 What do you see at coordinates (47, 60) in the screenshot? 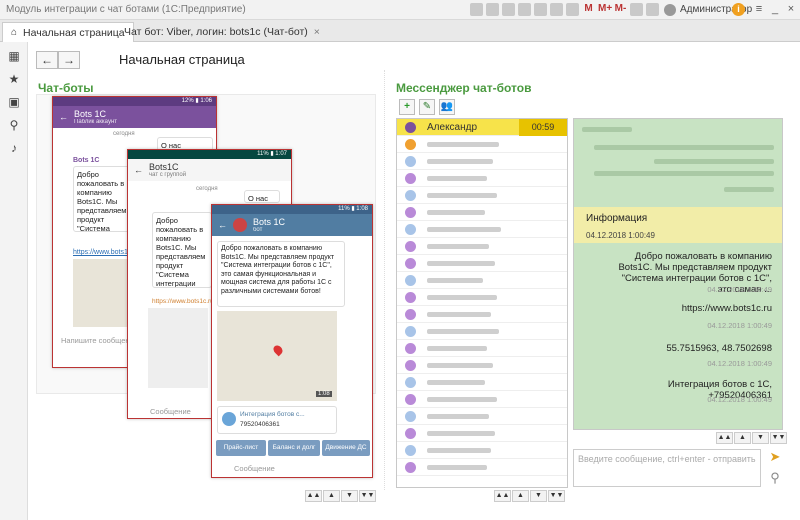
I see `back-button: ←` at bounding box center [47, 60].